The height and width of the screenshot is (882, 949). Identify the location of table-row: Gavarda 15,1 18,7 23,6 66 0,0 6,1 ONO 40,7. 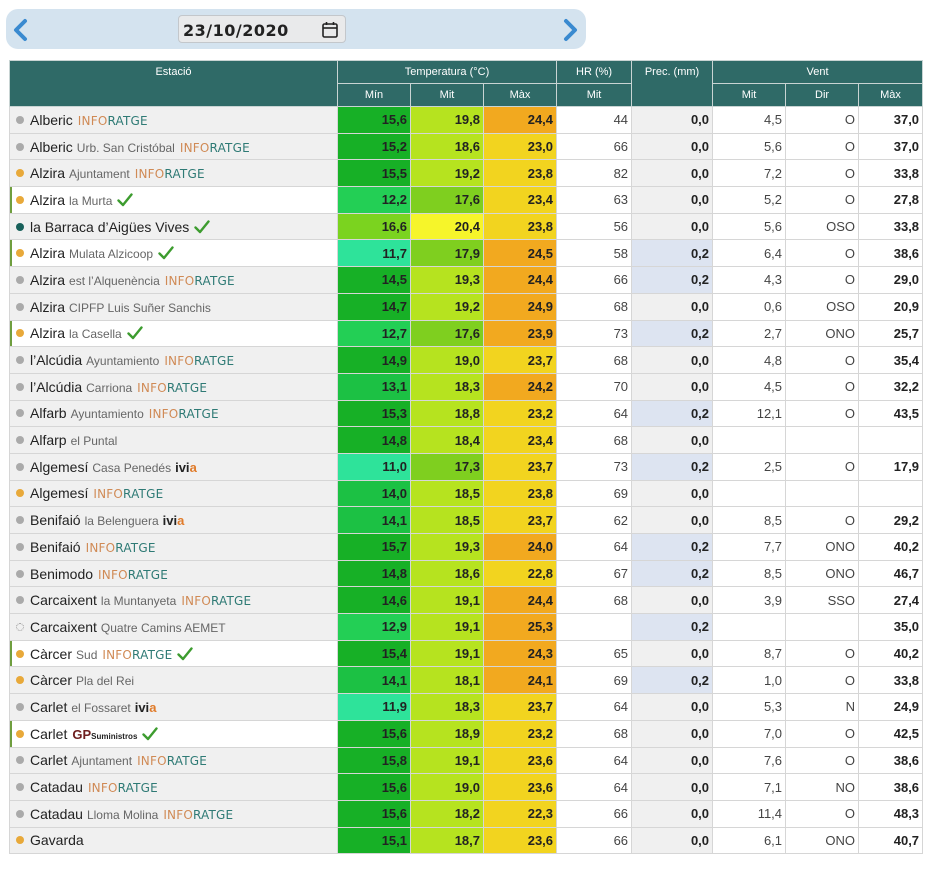
(466, 840).